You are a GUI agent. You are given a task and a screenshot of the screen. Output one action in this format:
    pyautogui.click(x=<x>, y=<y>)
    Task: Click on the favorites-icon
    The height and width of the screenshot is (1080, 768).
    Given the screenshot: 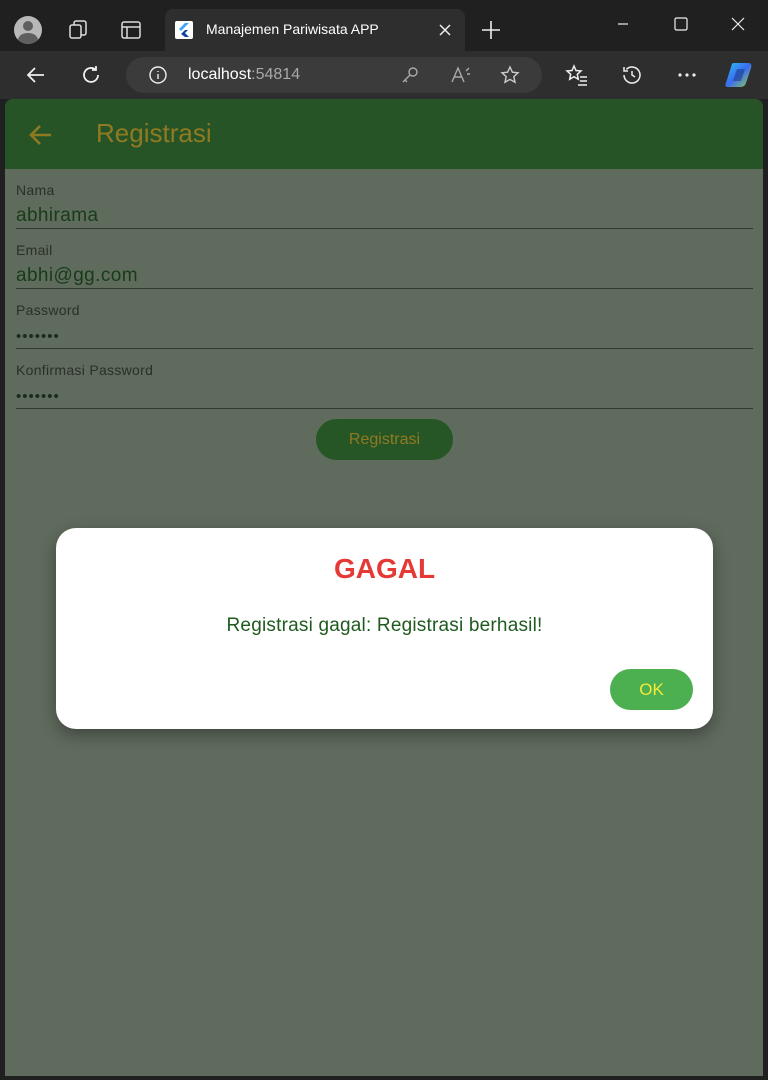 What is the action you would take?
    pyautogui.click(x=577, y=75)
    